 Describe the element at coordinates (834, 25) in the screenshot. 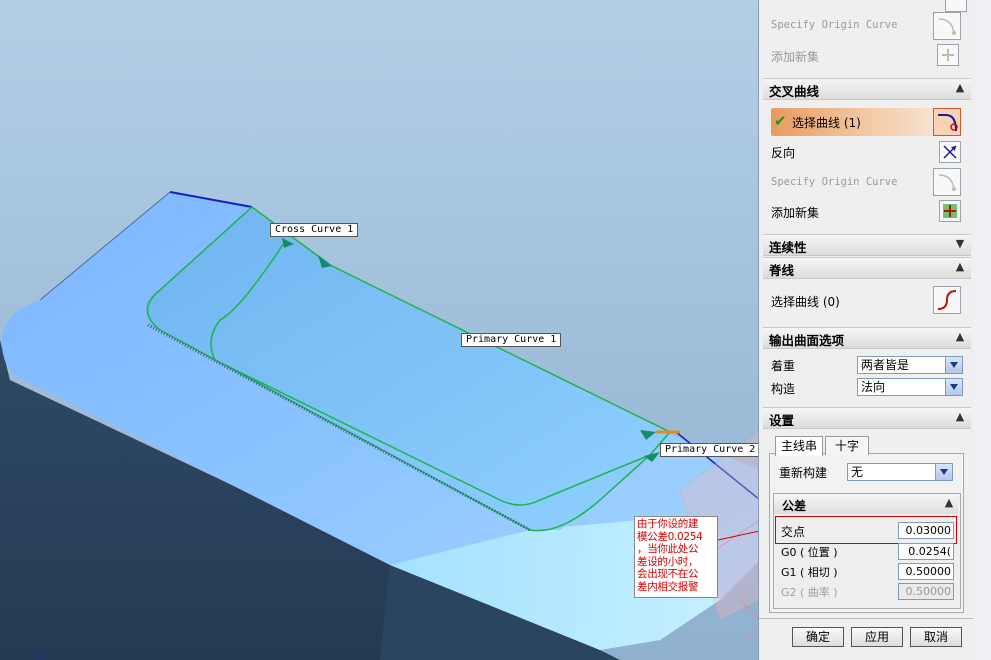

I see `specify-origin-curve-label-primary: Specify Origin Curve` at that location.